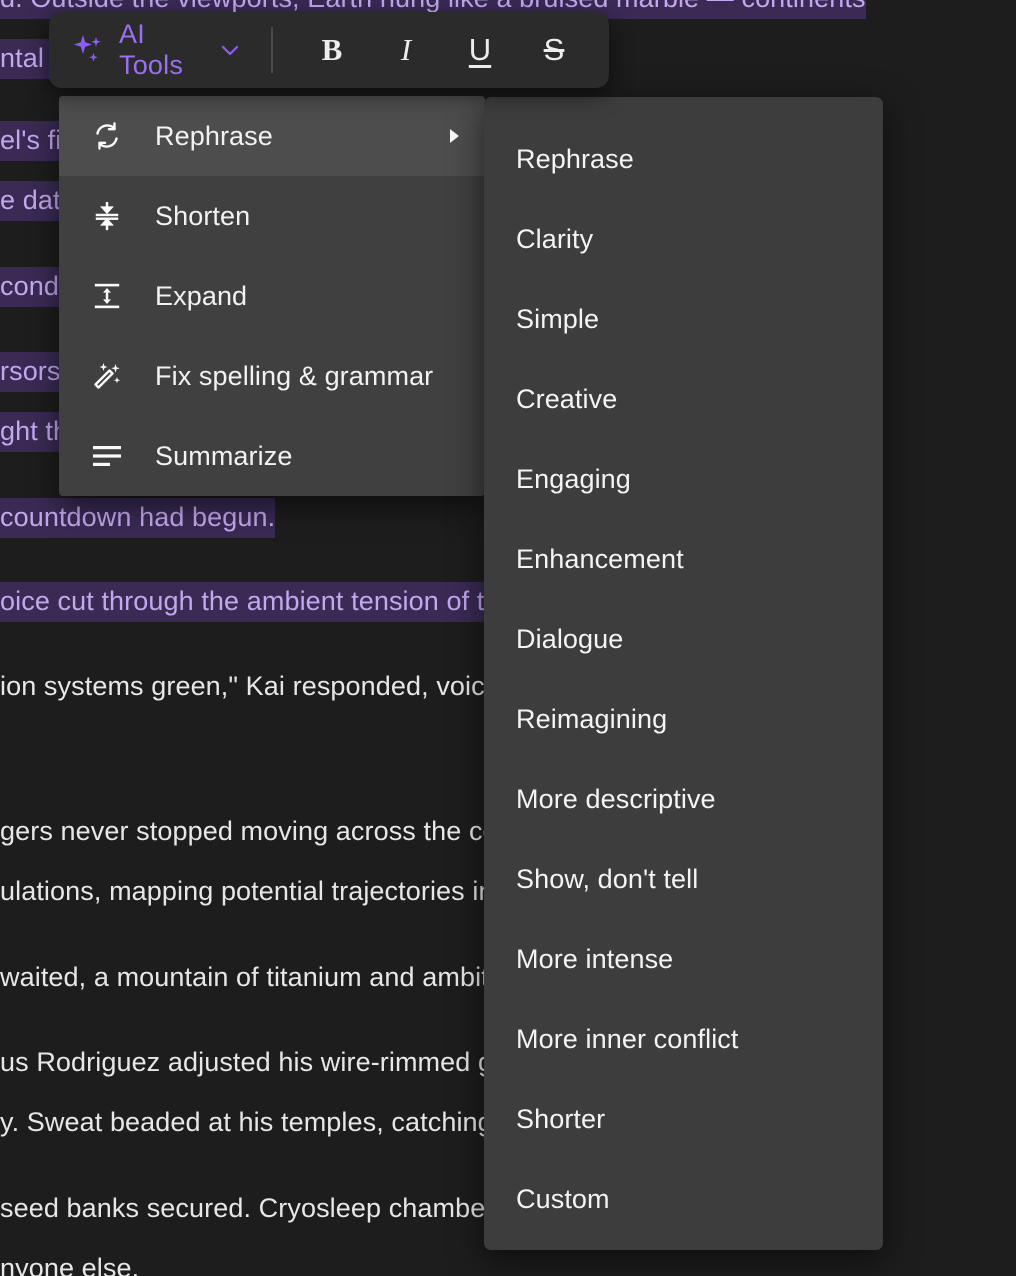 The image size is (1016, 1276). Describe the element at coordinates (555, 238) in the screenshot. I see `submenu-item-label: Clarity` at that location.